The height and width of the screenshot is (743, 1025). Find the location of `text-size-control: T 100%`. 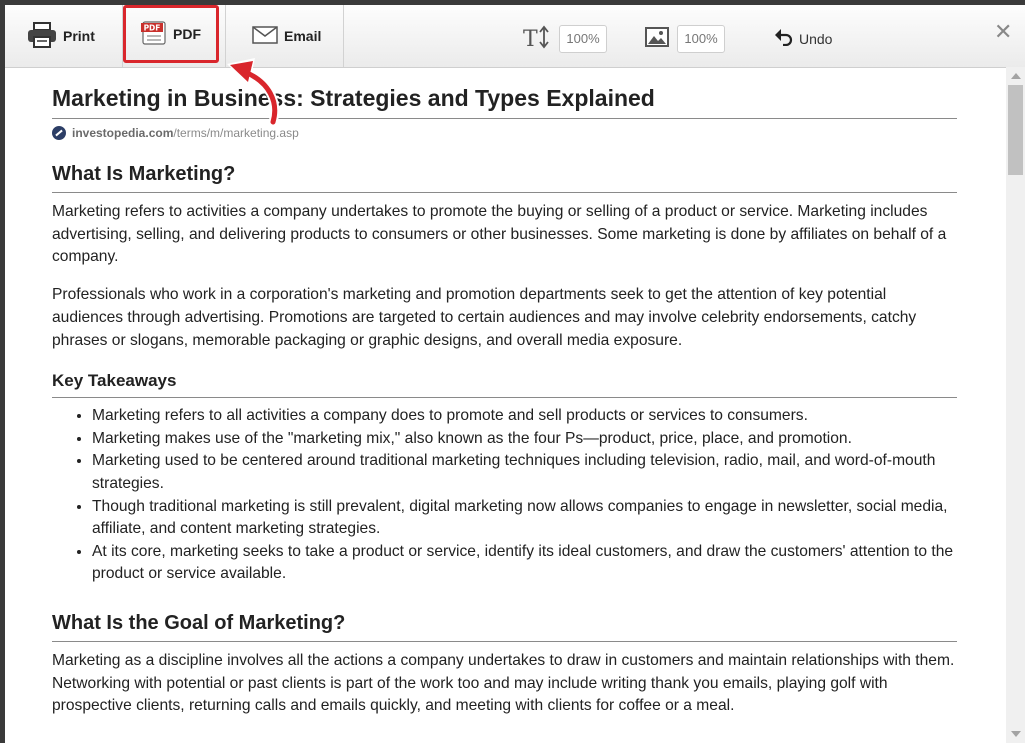

text-size-control: T 100% is located at coordinates (565, 39).